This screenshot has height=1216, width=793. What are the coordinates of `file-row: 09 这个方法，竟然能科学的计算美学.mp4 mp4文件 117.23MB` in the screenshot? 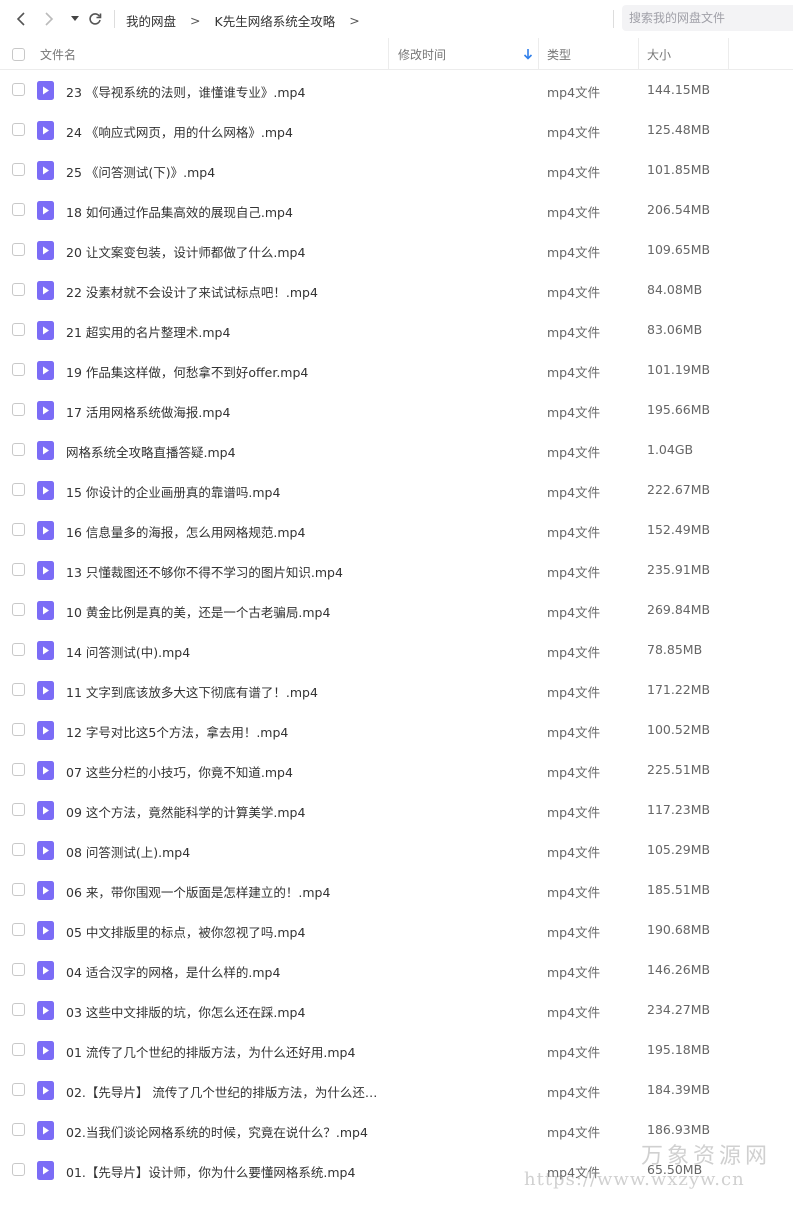 It's located at (396, 810).